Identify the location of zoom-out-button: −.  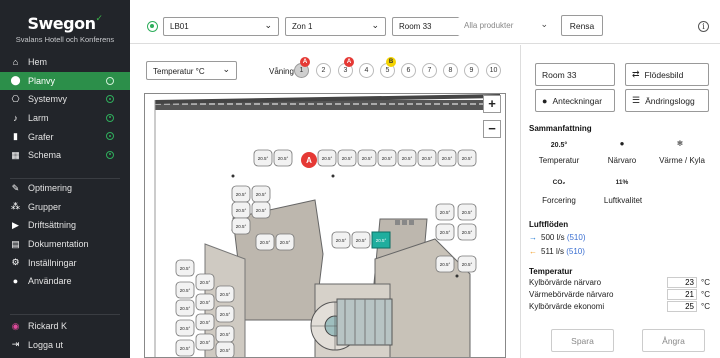
(492, 129).